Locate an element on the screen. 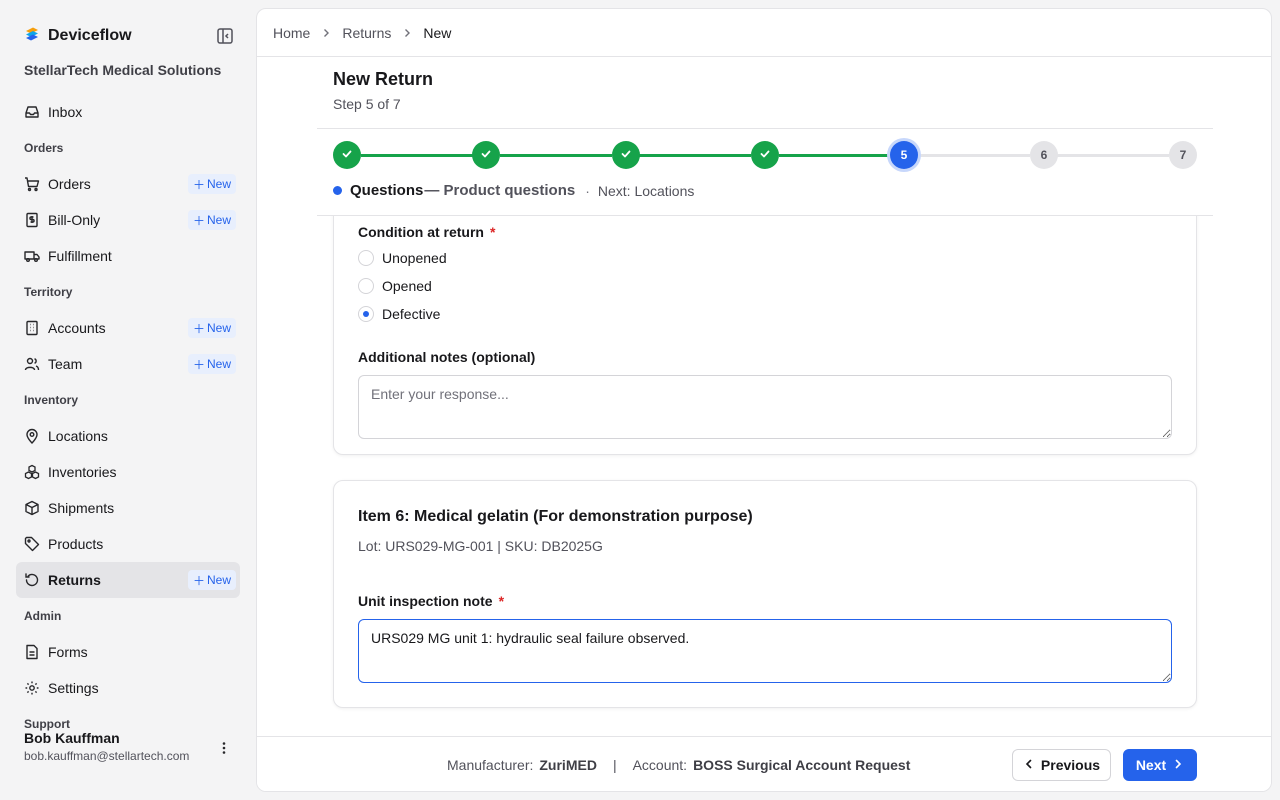 The width and height of the screenshot is (1280, 800). current-step-name: Questions is located at coordinates (387, 190).